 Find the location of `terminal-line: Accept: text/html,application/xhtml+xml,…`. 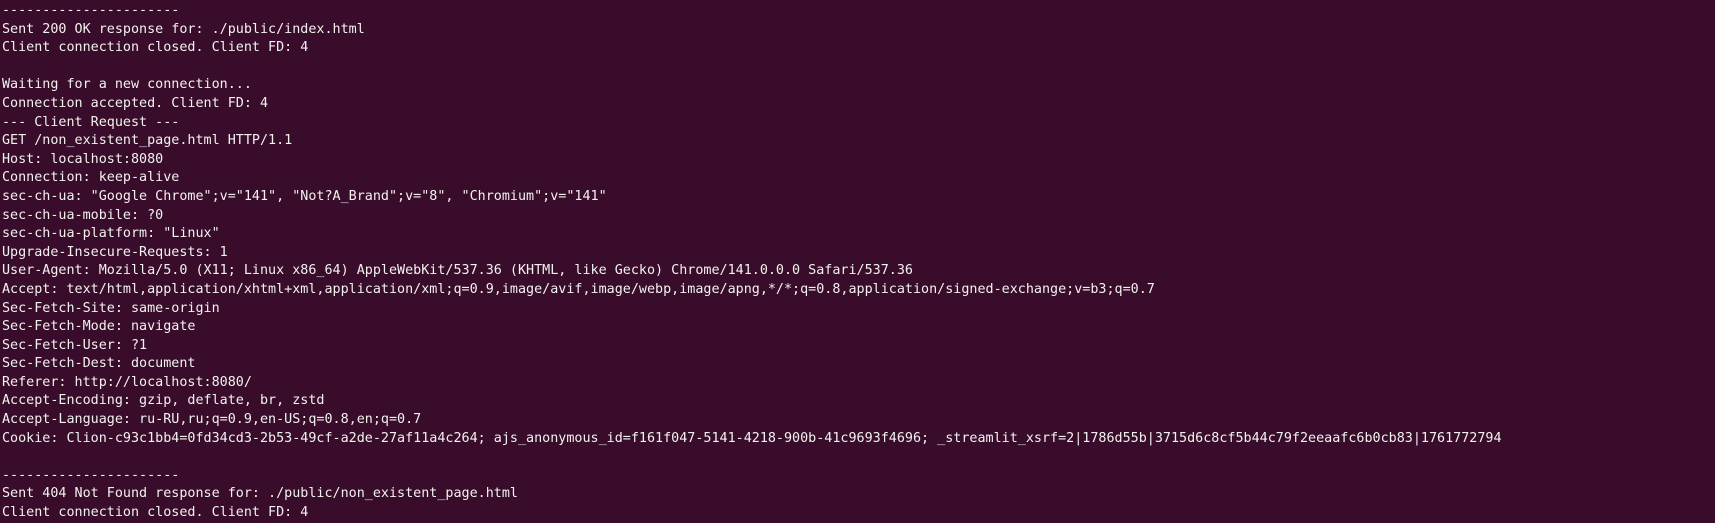

terminal-line: Accept: text/html,application/xhtml+xml,… is located at coordinates (578, 289).